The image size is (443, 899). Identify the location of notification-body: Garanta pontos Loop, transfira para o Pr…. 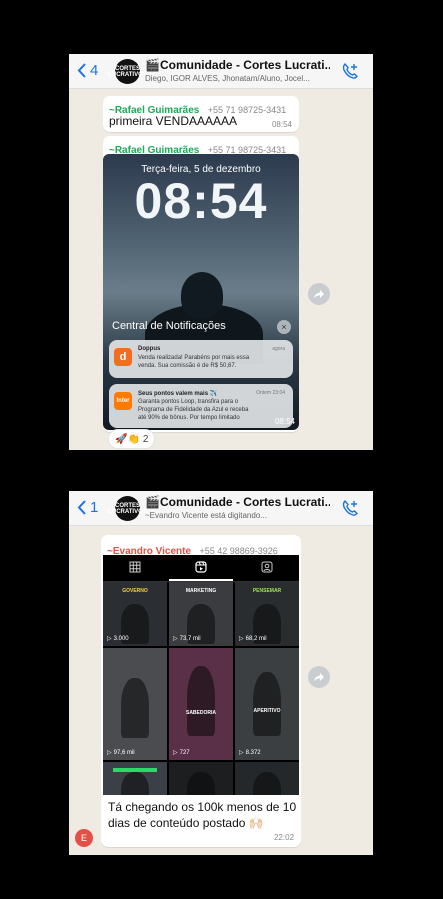
(193, 410).